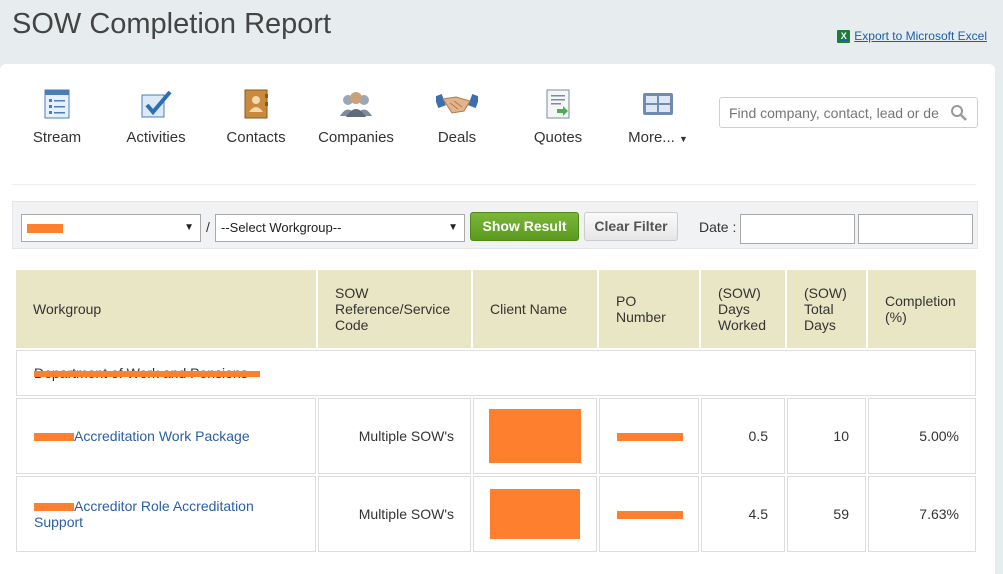  I want to click on nav-quotes: Quotes, so click(558, 117).